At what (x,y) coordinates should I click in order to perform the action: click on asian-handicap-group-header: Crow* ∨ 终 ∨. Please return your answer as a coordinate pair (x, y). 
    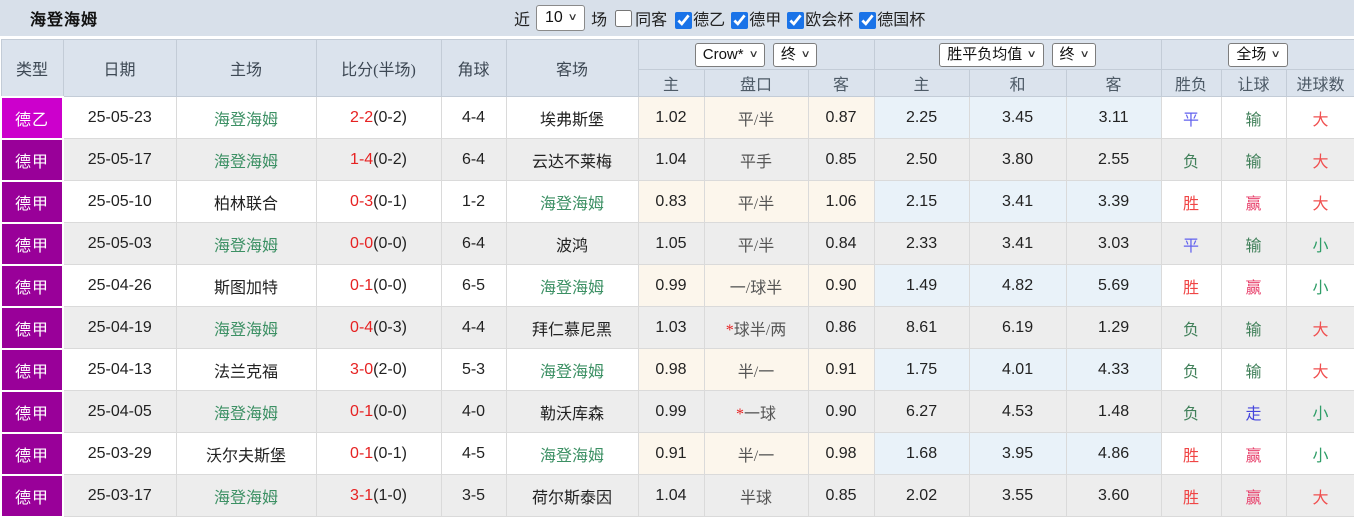
    Looking at the image, I should click on (756, 54).